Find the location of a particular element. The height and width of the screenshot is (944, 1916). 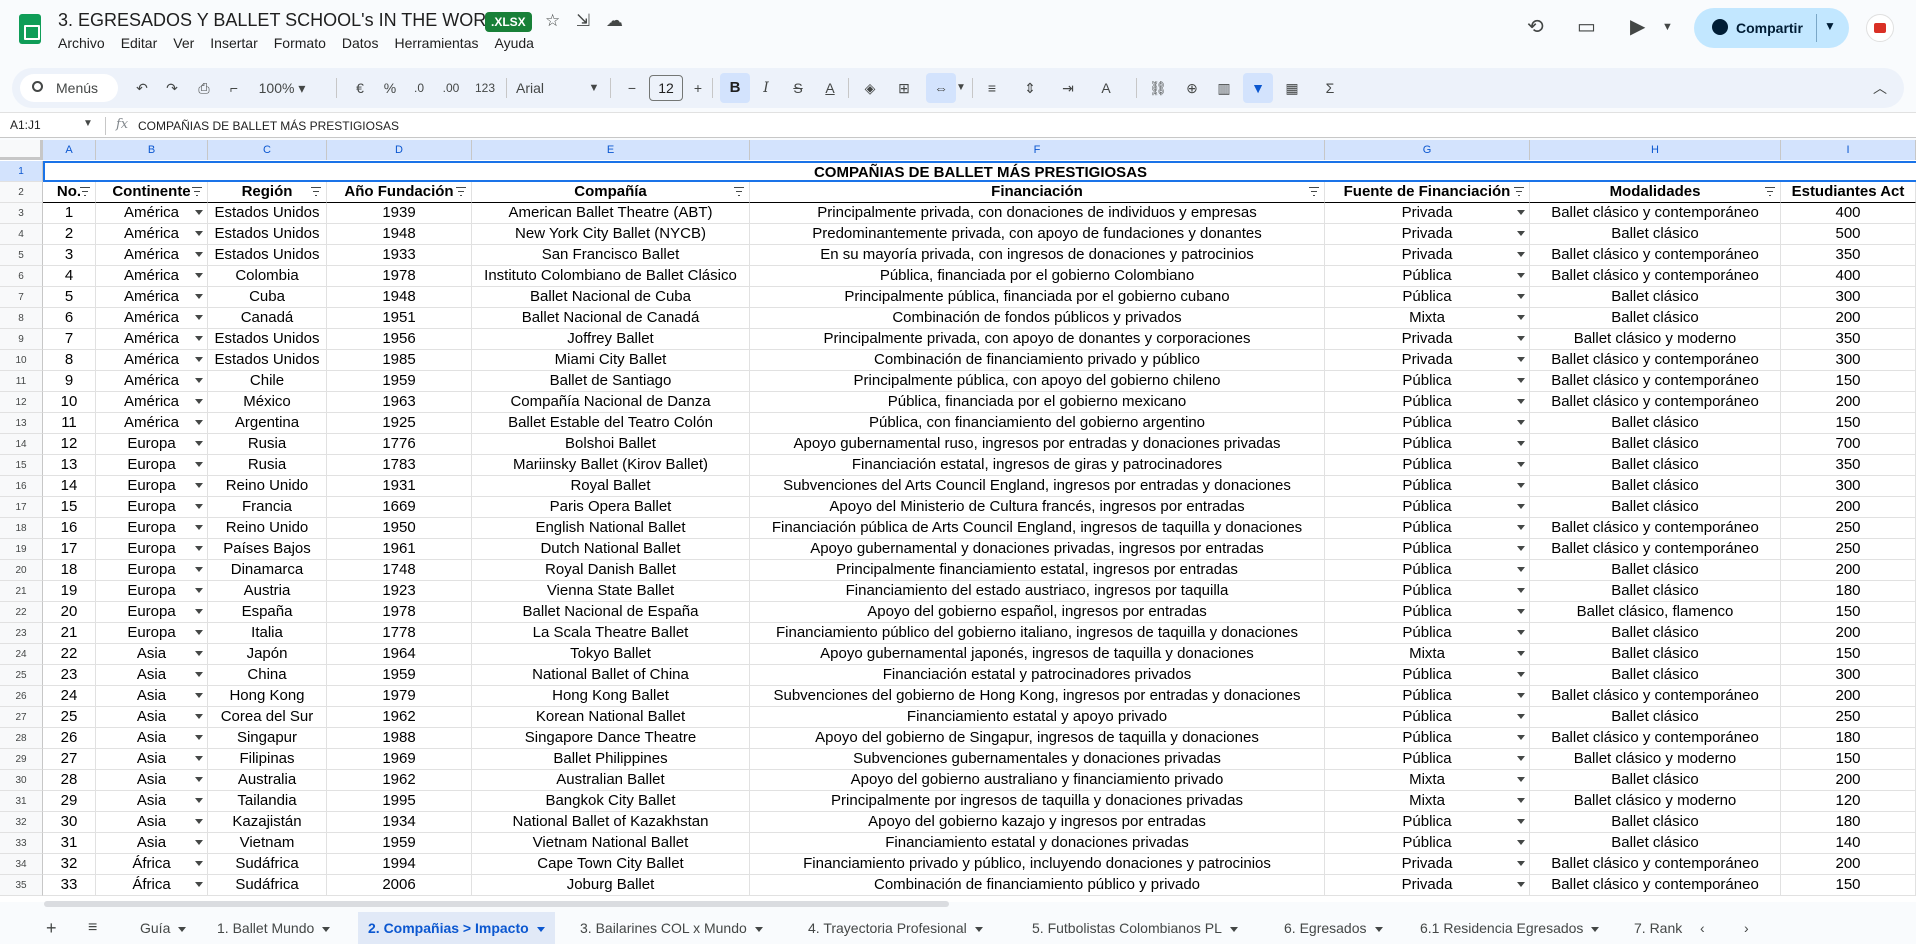

table-cell: Dinamarca is located at coordinates (267, 570).